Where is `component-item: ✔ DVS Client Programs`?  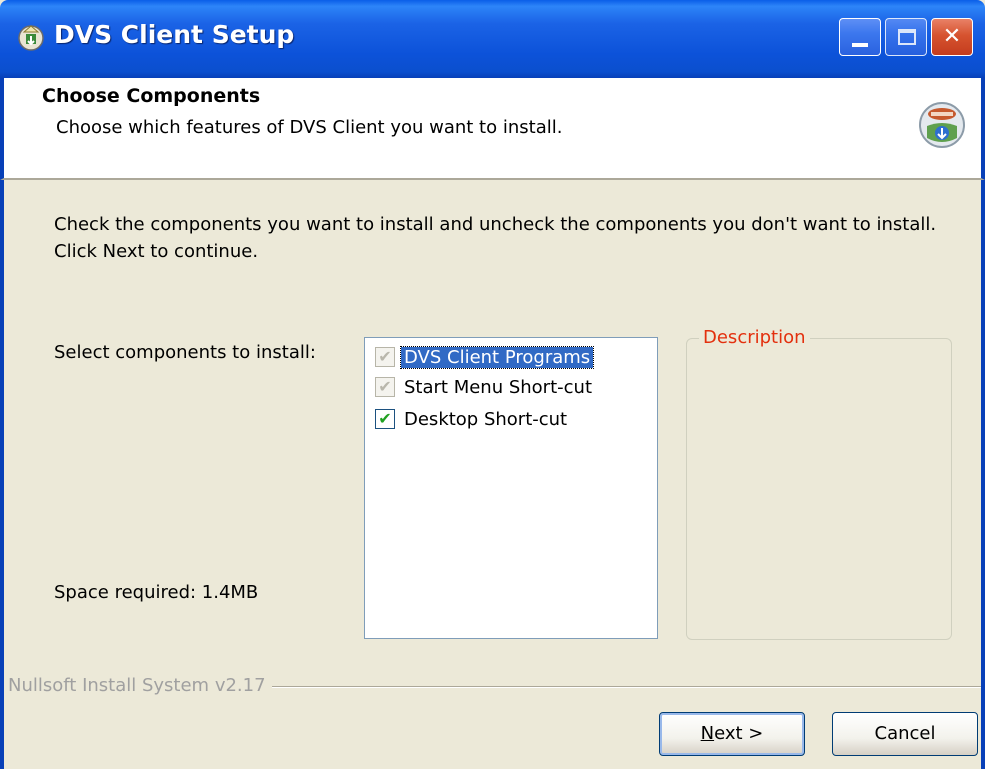
component-item: ✔ DVS Client Programs is located at coordinates (485, 357).